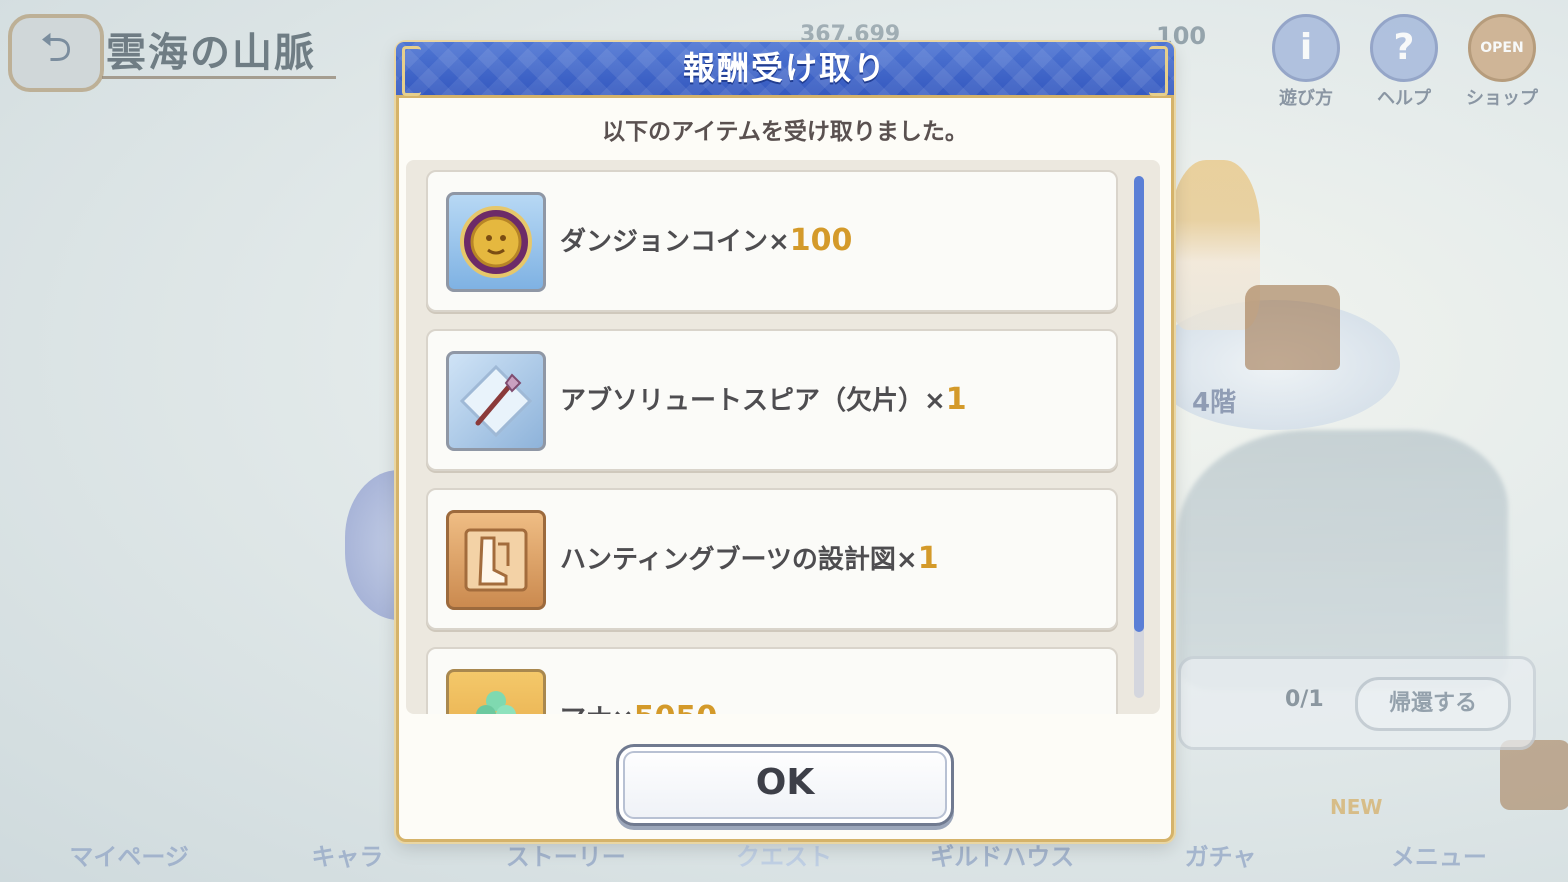  I want to click on back-button: ⮌, so click(56, 53).